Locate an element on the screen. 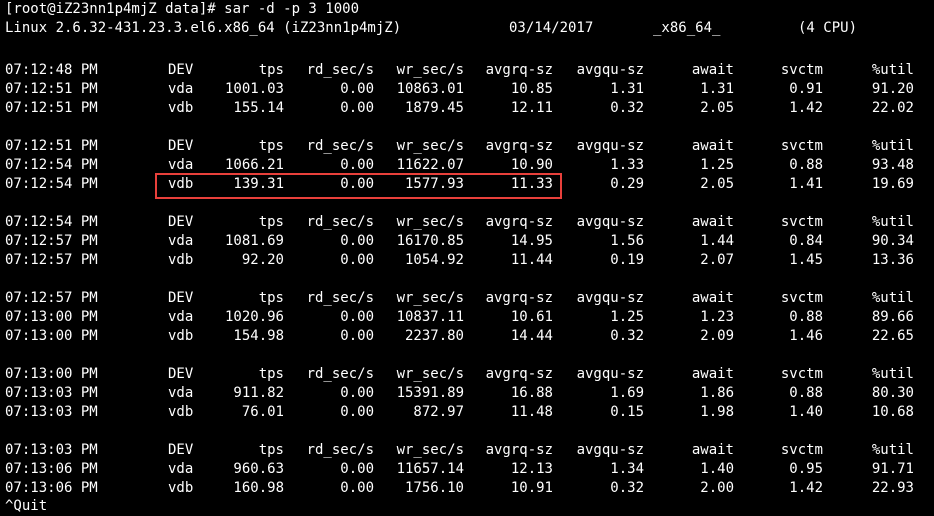 This screenshot has height=516, width=934. stat-await: 2.00 is located at coordinates (717, 488).